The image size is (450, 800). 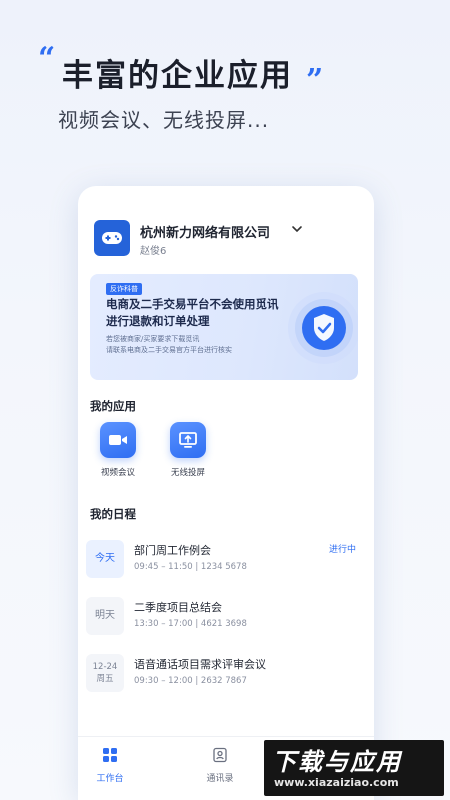 What do you see at coordinates (105, 667) in the screenshot?
I see `schedule-date-text: 12-24` at bounding box center [105, 667].